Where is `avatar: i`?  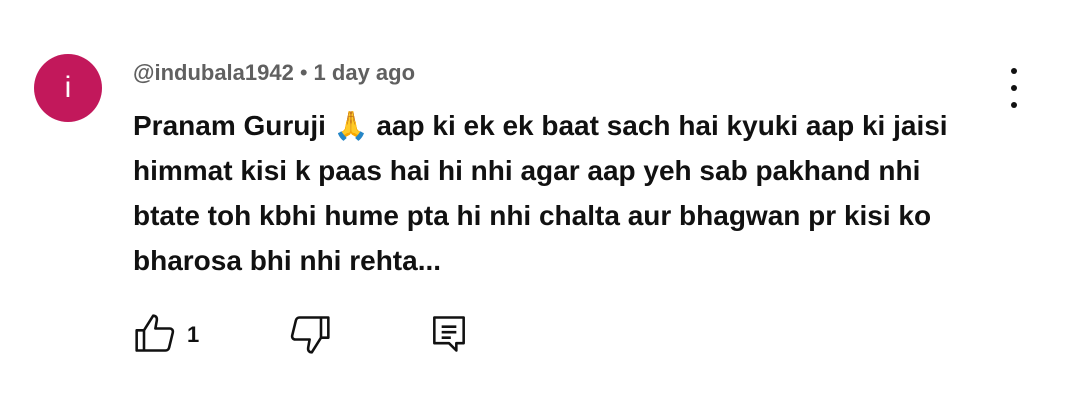 avatar: i is located at coordinates (68, 88).